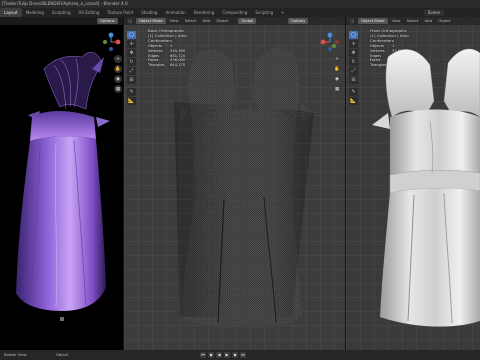  What do you see at coordinates (219, 355) in the screenshot?
I see `play-reverse-icon: ◀` at bounding box center [219, 355].